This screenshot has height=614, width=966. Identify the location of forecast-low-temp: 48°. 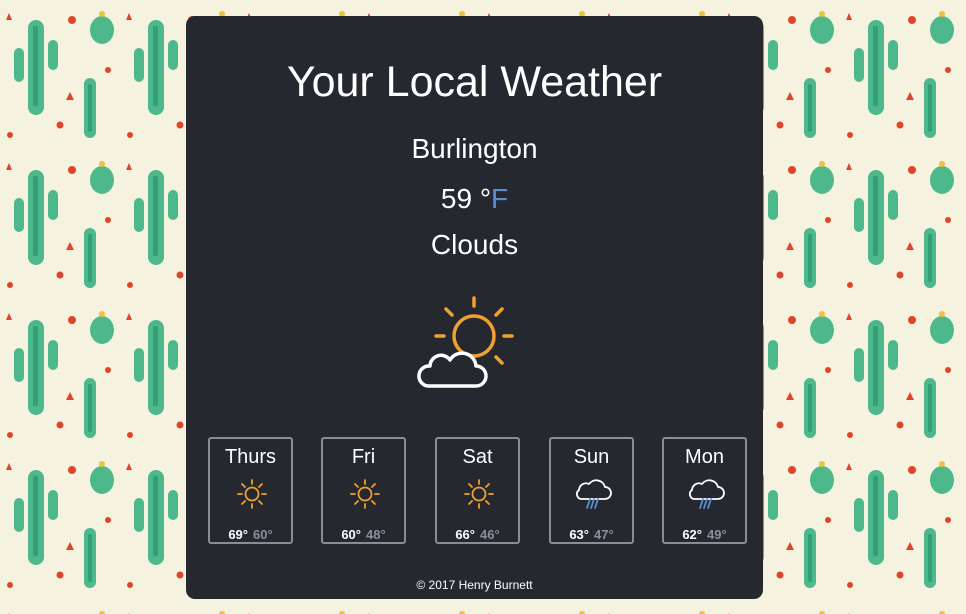
(376, 534).